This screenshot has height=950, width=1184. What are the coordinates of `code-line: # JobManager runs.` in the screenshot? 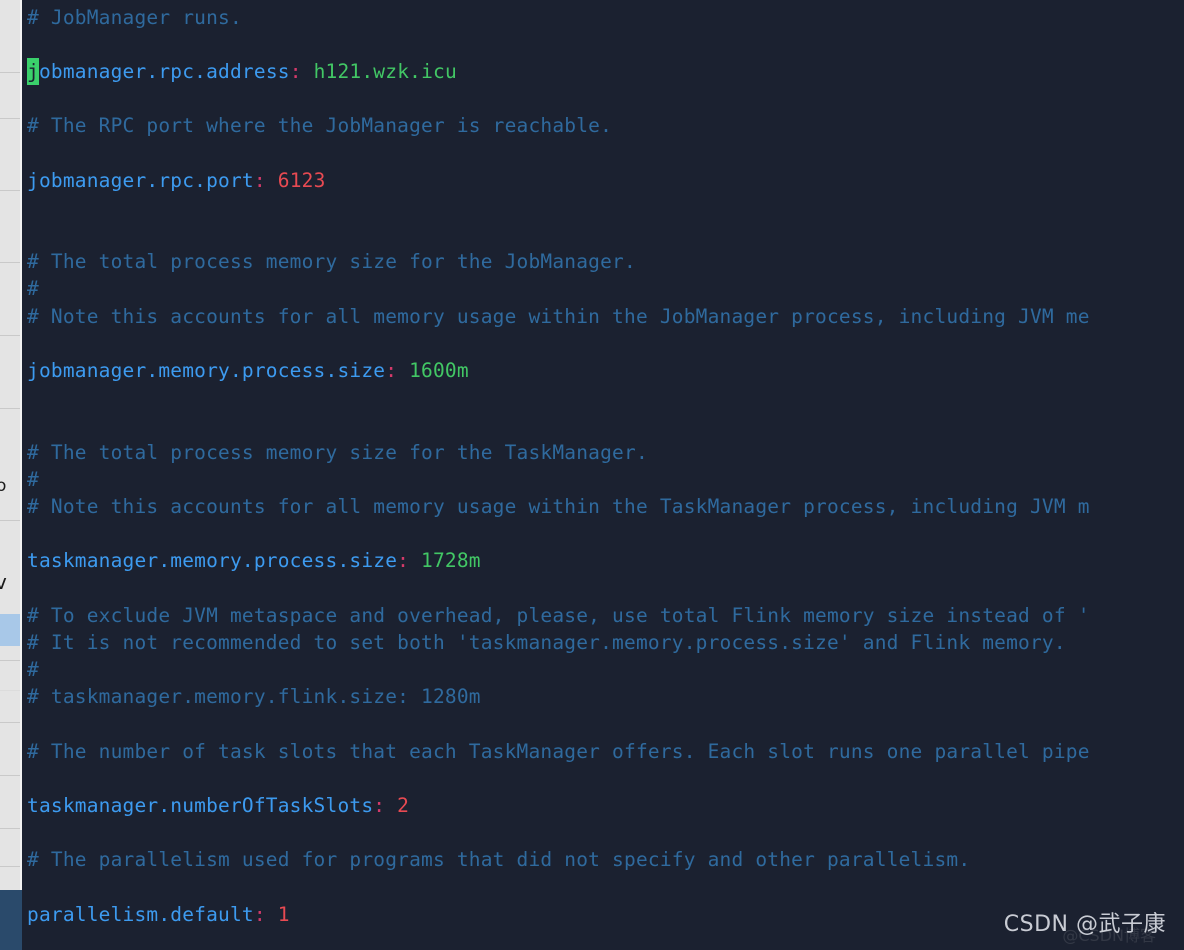 It's located at (558, 17).